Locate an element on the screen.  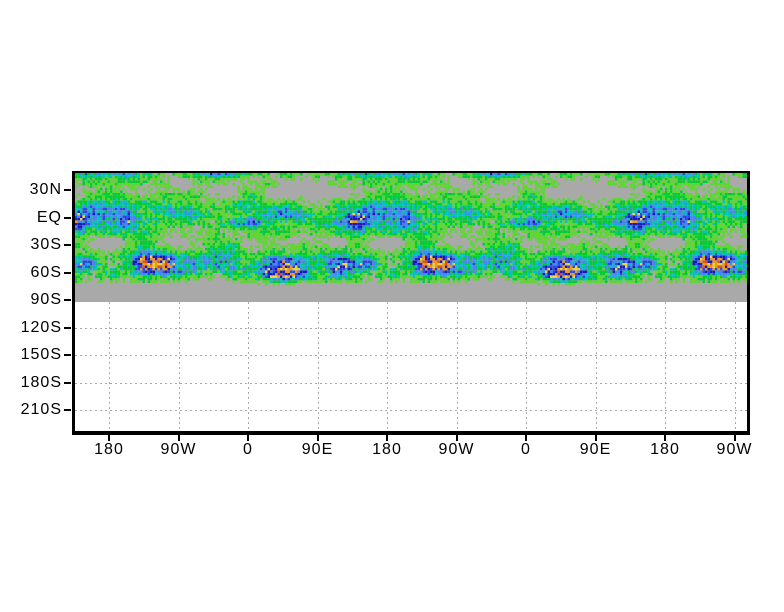
y-tick-label: 180S is located at coordinates (41, 382).